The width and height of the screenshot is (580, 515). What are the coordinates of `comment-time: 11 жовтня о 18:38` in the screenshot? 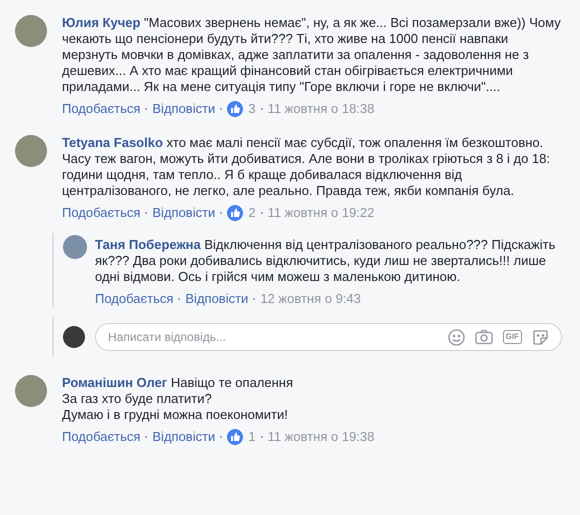 It's located at (321, 109).